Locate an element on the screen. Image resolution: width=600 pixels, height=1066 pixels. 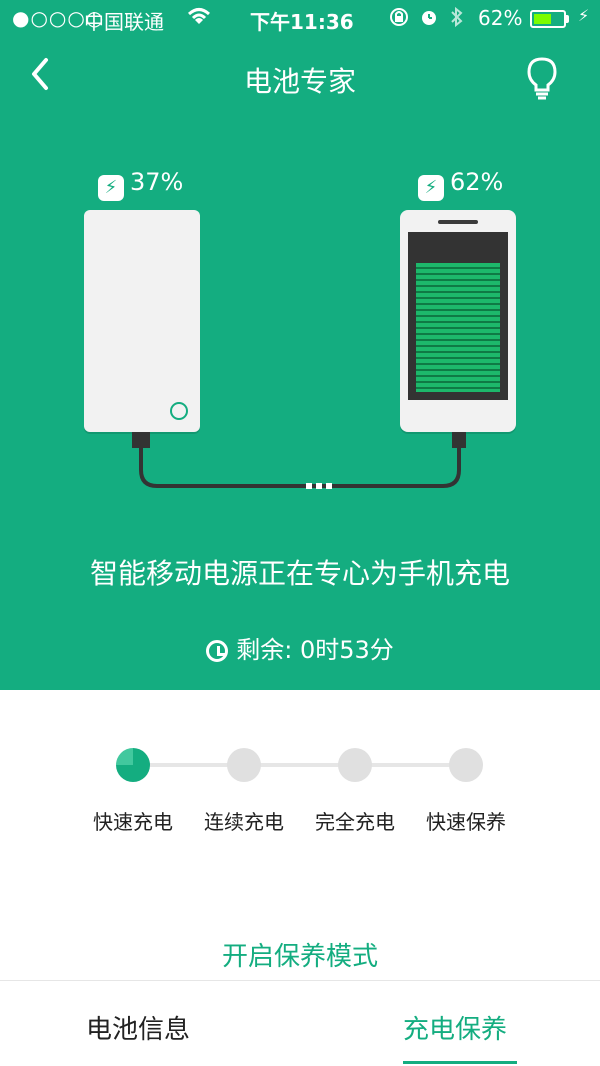
charging-message: 智能移动电源正在专心为手机充电 is located at coordinates (299, 573).